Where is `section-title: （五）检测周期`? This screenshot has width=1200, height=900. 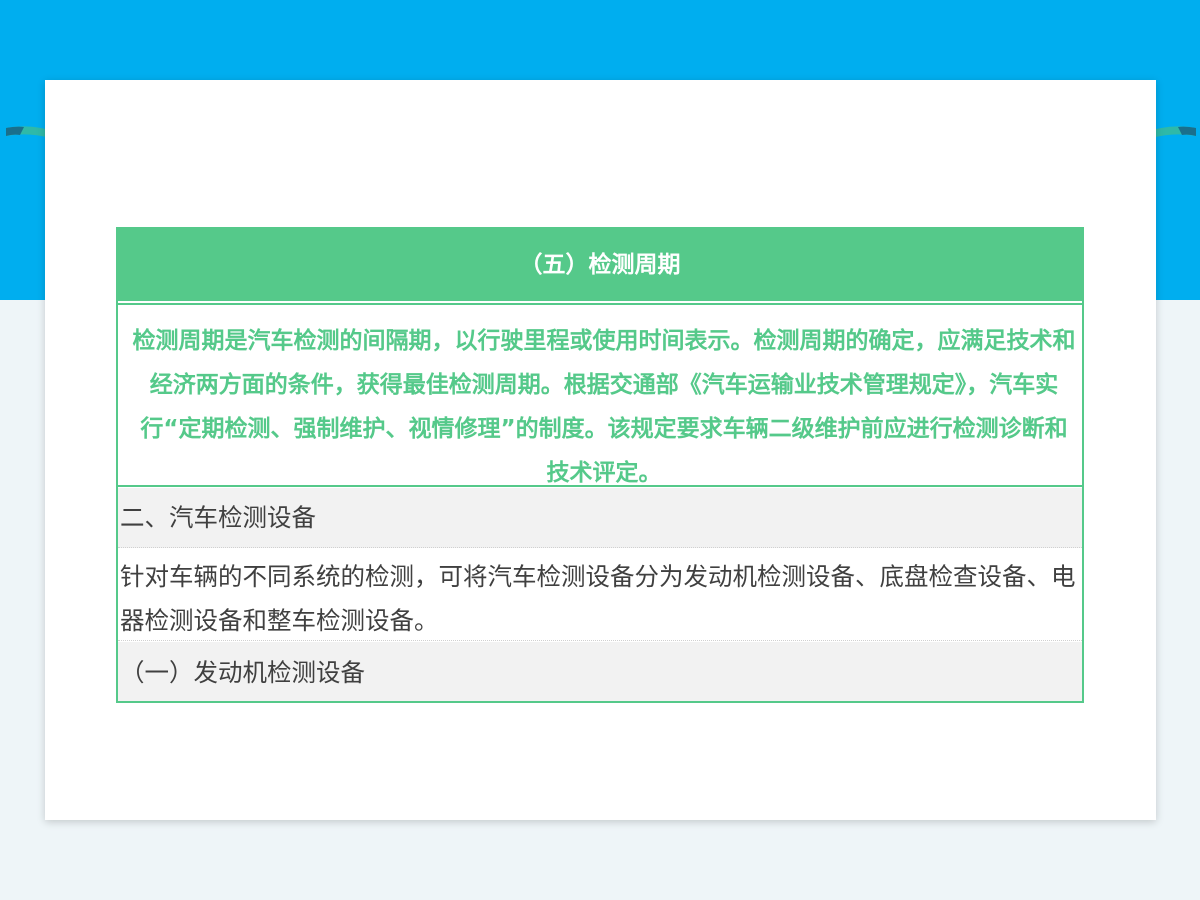
section-title: （五）检测周期 is located at coordinates (600, 265).